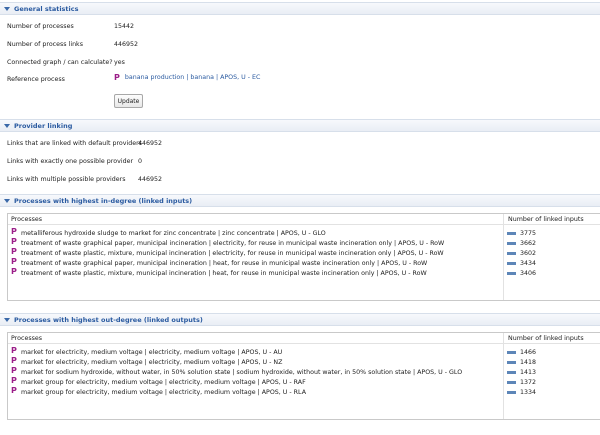 This screenshot has width=600, height=435. What do you see at coordinates (528, 243) in the screenshot?
I see `count-value: 3662` at bounding box center [528, 243].